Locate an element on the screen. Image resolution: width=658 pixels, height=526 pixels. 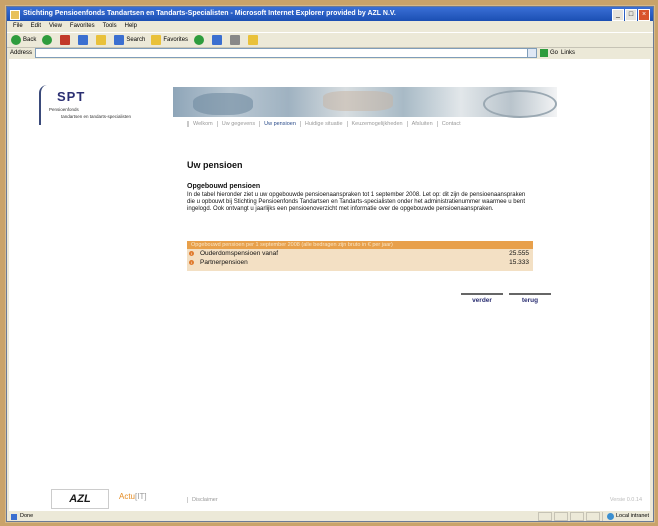
header-banner-image is located at coordinates (365, 102).